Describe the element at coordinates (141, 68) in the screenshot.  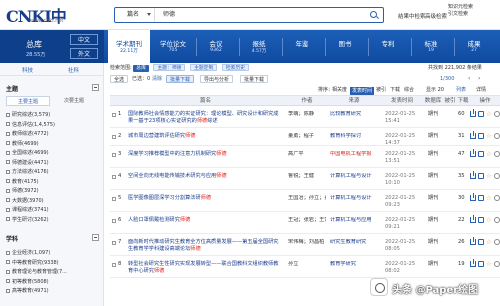
I see `scope-chip-library: 总库` at that location.